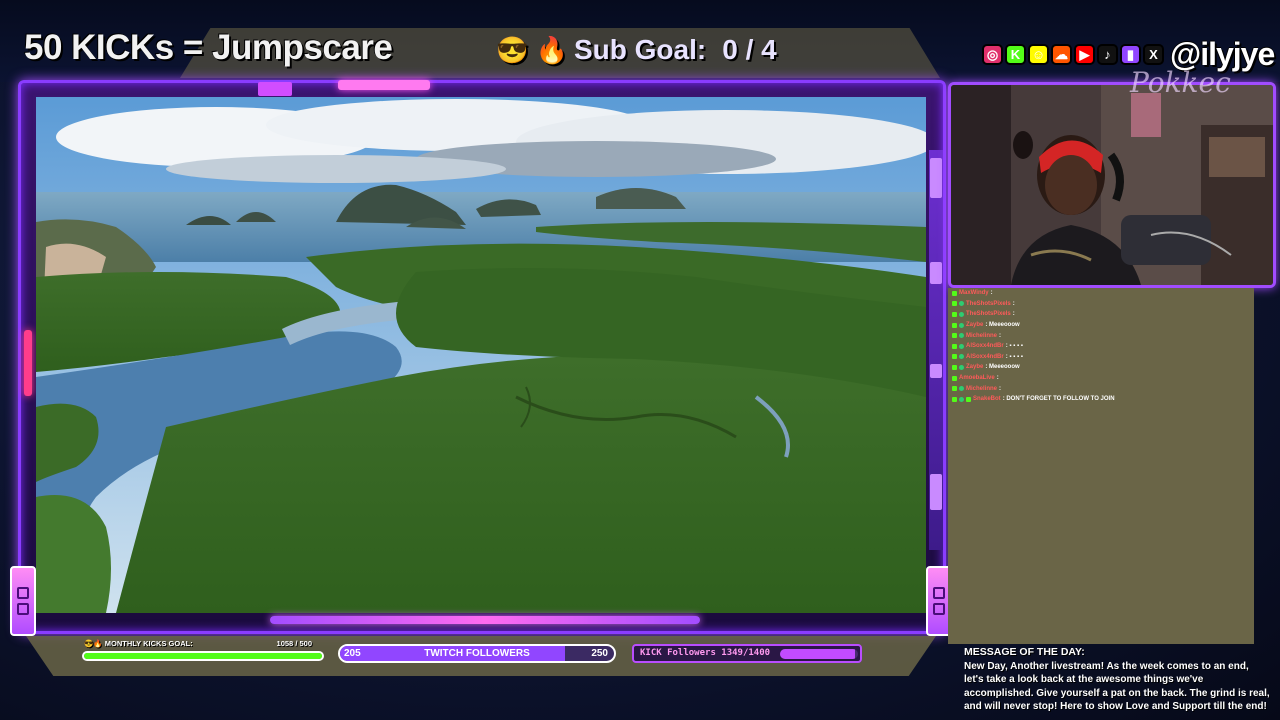 Image resolution: width=1280 pixels, height=720 pixels. I want to click on webcam-feed, so click(1112, 185).